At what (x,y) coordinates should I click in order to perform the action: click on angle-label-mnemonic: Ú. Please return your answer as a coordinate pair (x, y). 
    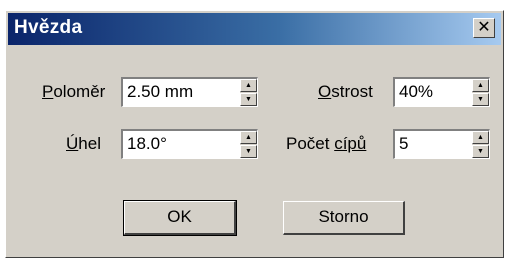
    Looking at the image, I should click on (72, 143).